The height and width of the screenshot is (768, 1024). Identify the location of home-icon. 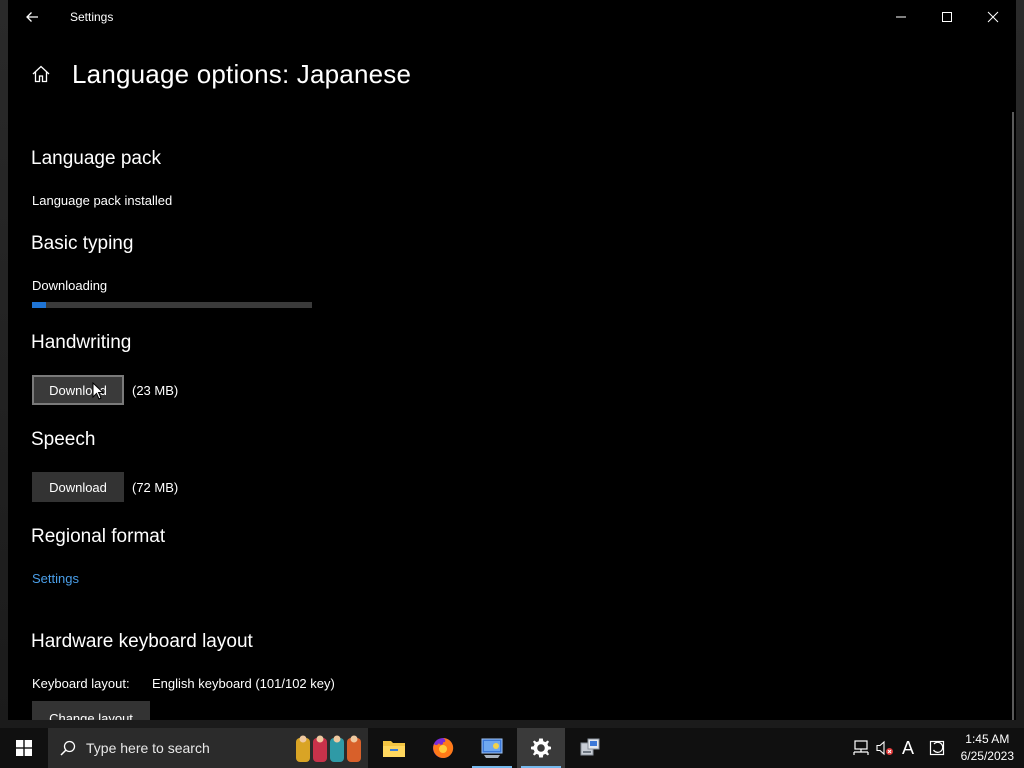
(41, 74).